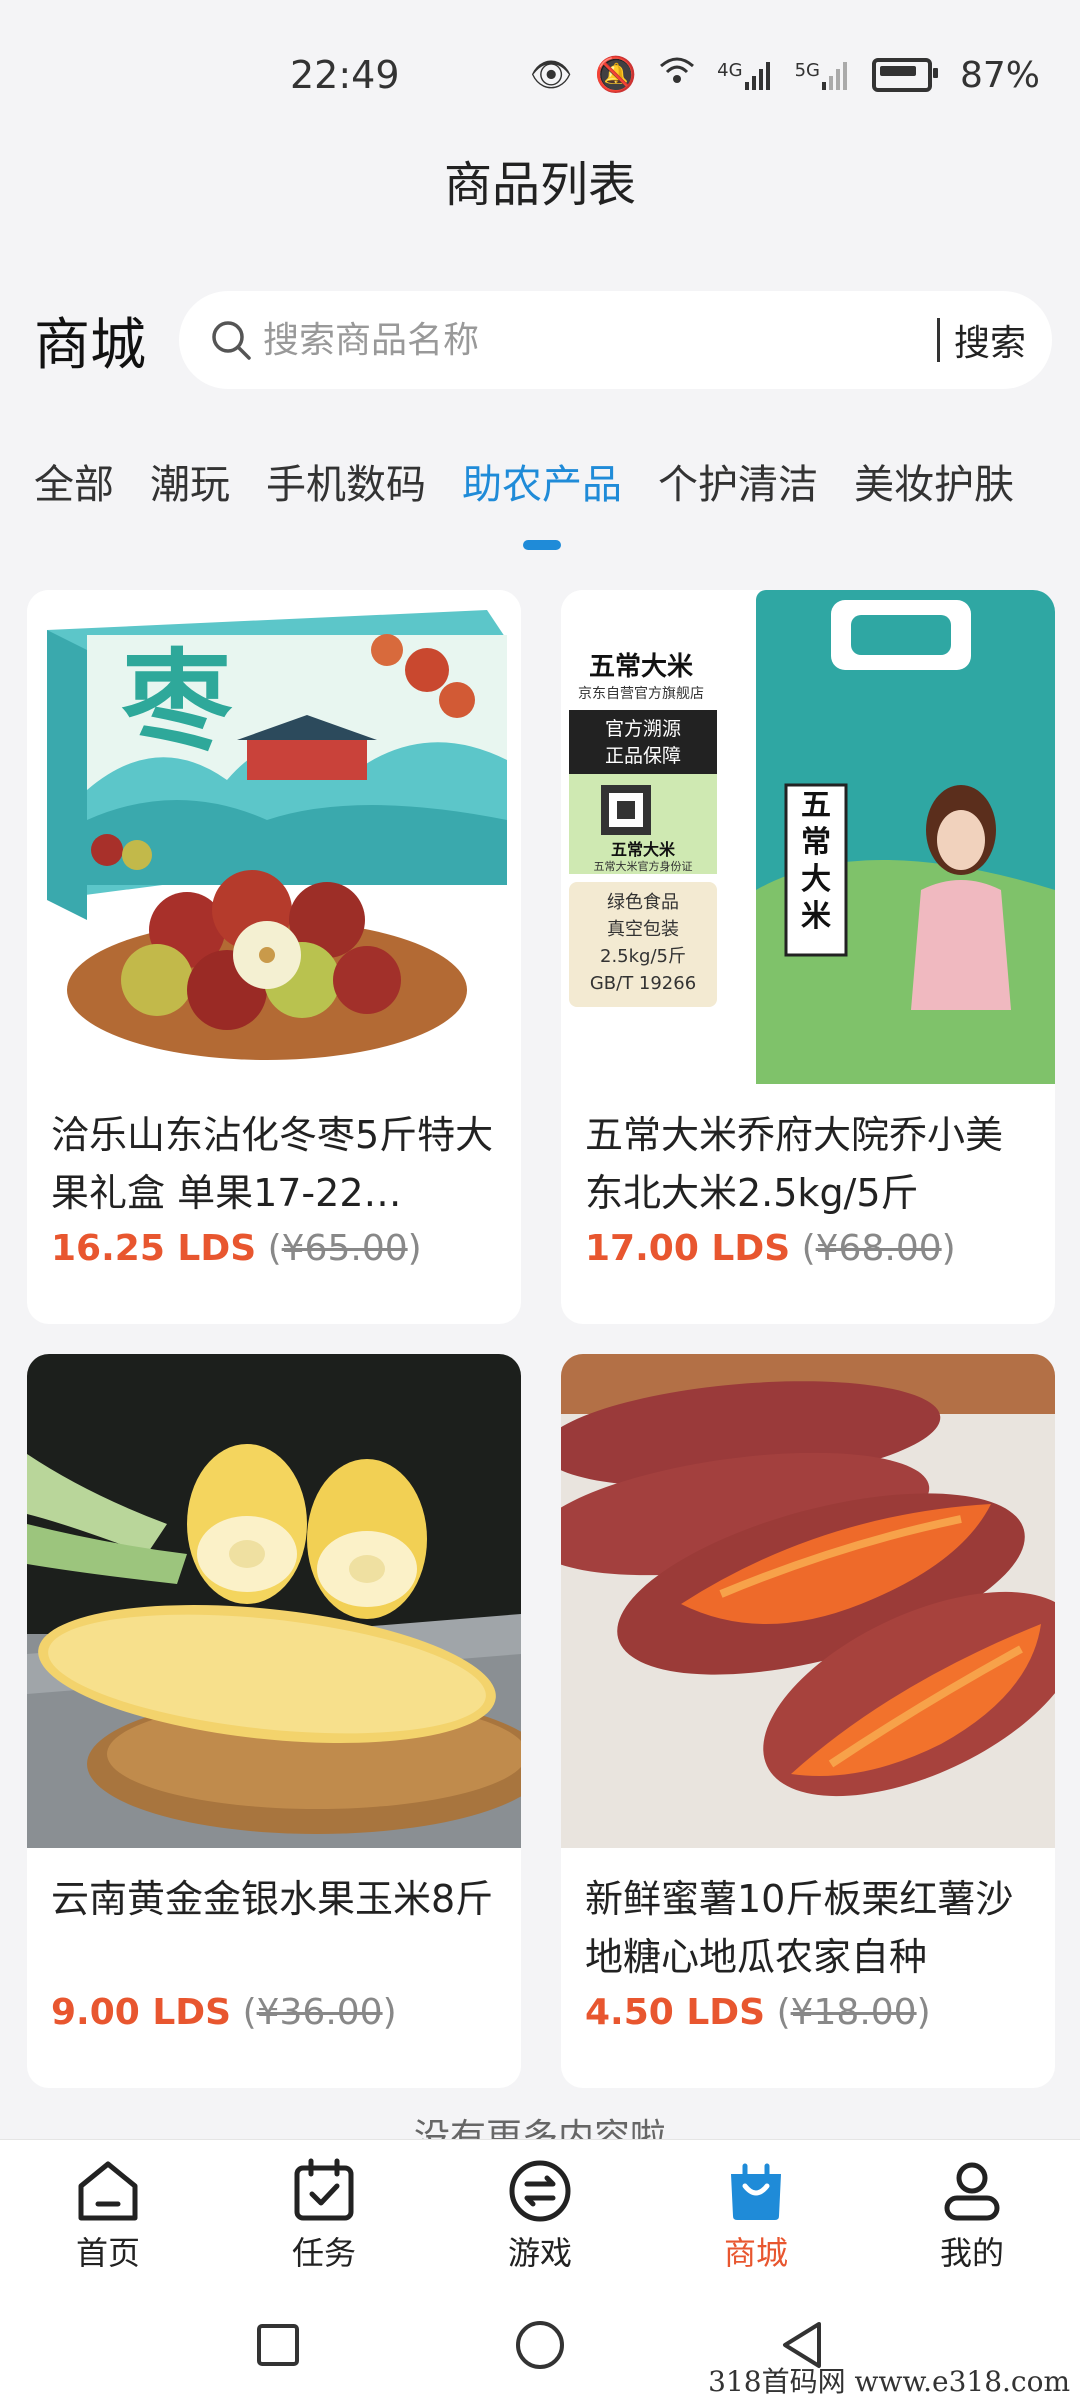  I want to click on tab-beauty: 美妆护肤, so click(934, 486).